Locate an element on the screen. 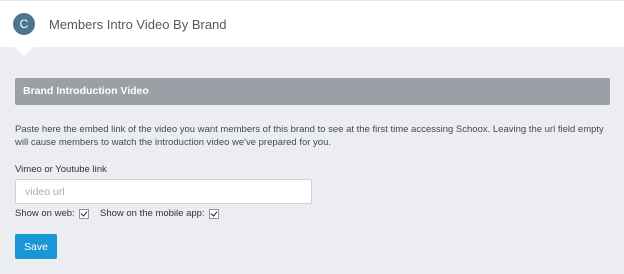 This screenshot has width=624, height=274. show-on-mobile-label: Show on the mobile app: is located at coordinates (152, 213).